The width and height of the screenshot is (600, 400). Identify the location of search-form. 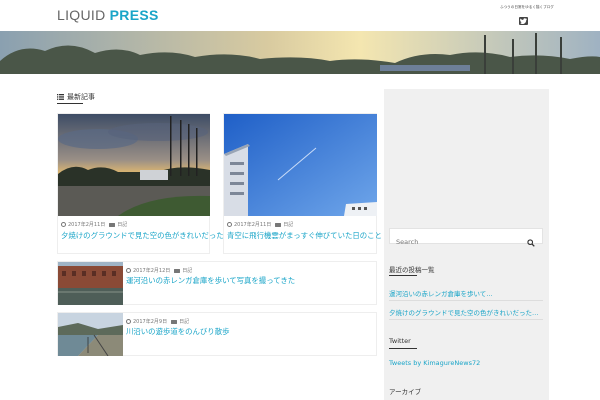
(466, 238).